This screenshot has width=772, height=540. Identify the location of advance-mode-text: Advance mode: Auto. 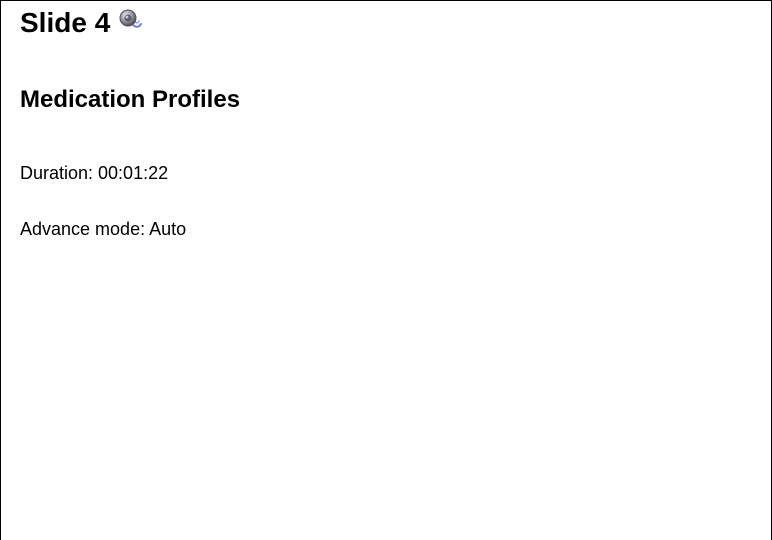
(103, 229).